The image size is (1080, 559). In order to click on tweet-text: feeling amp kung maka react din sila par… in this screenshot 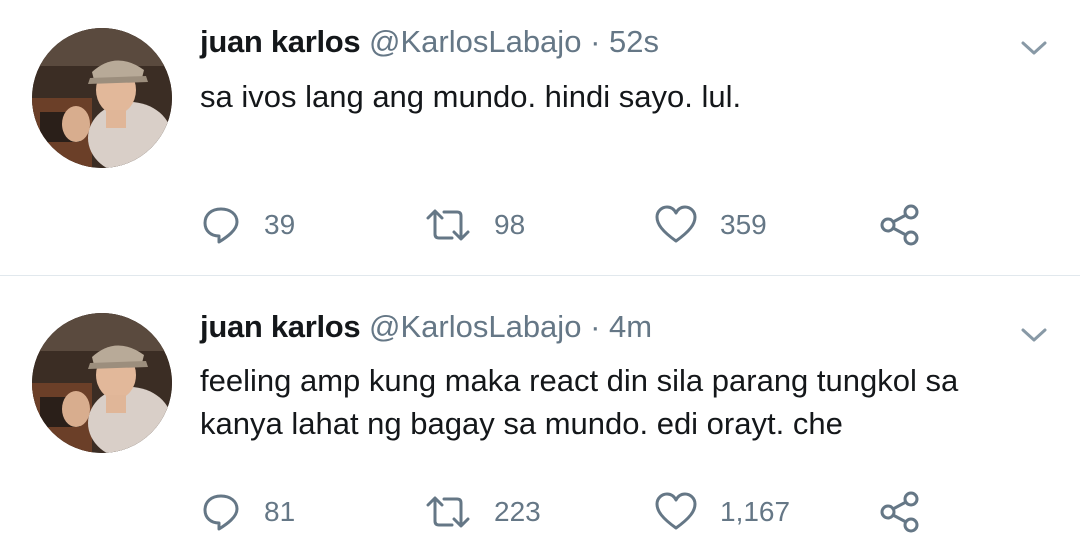, I will do `click(579, 402)`.